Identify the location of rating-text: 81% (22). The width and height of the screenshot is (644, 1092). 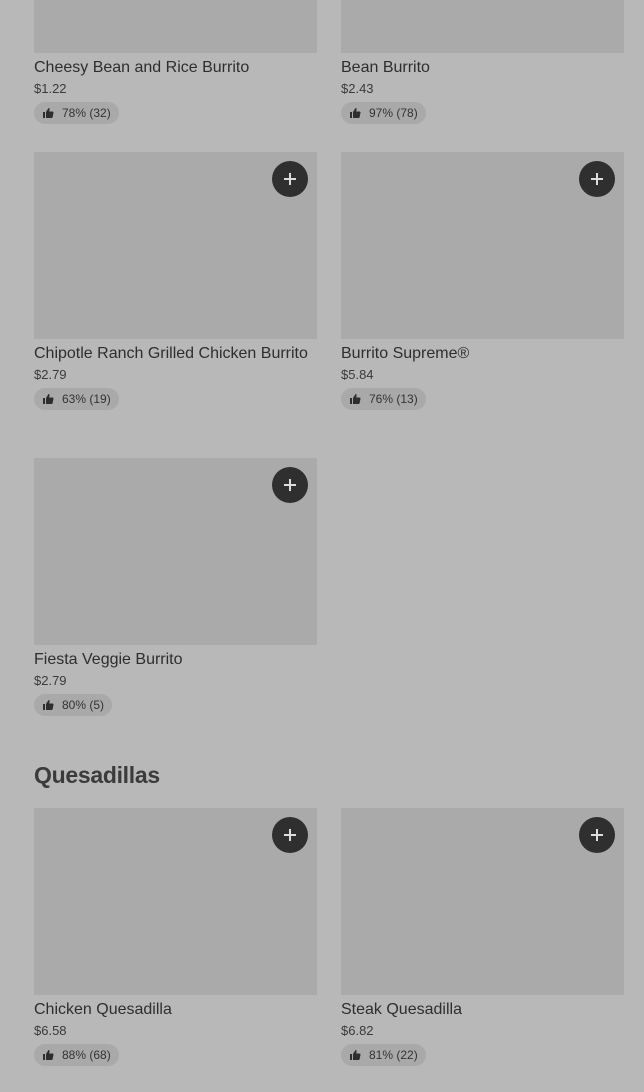
(393, 1055).